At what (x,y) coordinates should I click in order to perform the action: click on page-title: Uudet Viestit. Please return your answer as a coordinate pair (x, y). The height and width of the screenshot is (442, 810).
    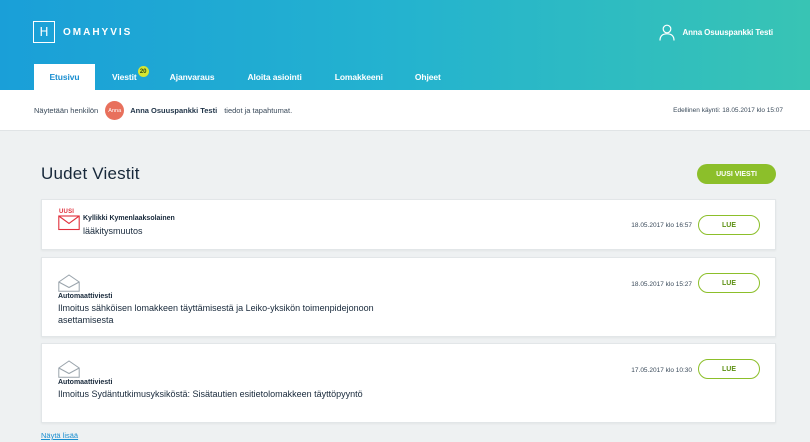
    Looking at the image, I should click on (90, 173).